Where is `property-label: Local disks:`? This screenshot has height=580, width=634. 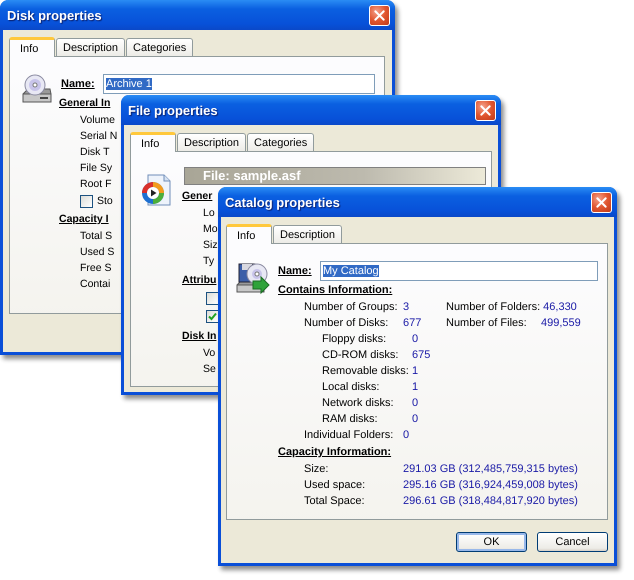
property-label: Local disks: is located at coordinates (351, 387).